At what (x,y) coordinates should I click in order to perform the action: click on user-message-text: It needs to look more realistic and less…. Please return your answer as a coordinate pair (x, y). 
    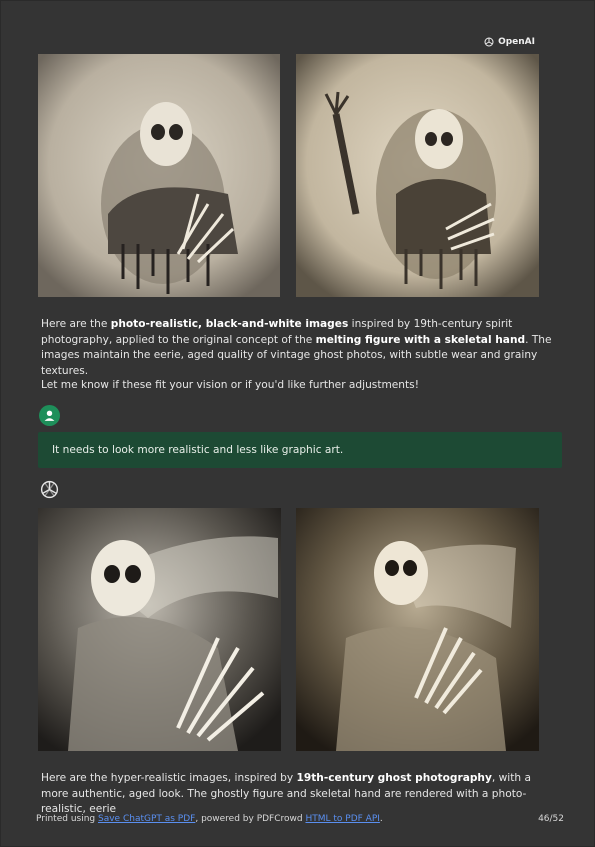
    Looking at the image, I should click on (198, 450).